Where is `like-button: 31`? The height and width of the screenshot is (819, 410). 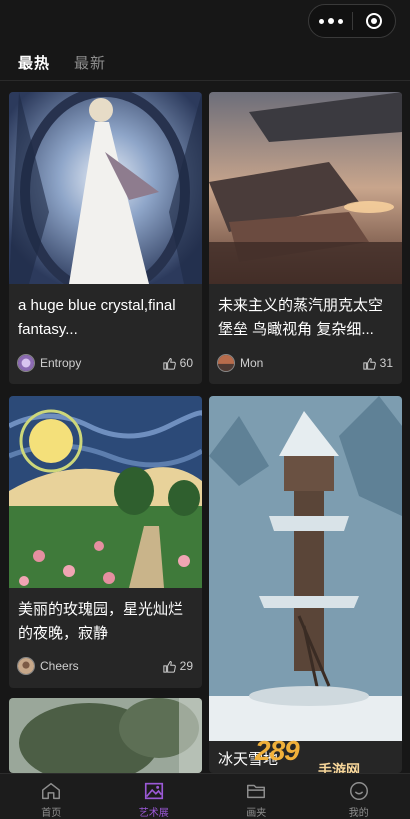
like-button: 31 is located at coordinates (377, 363).